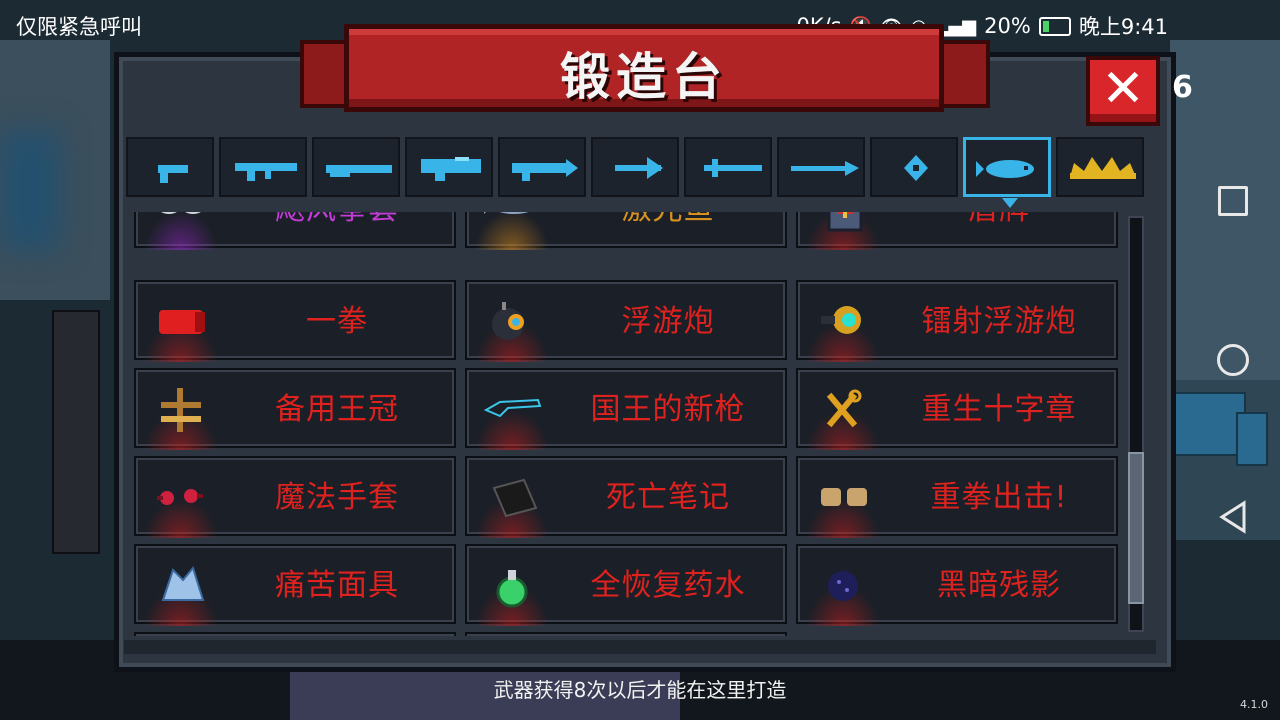 Image resolution: width=1280 pixels, height=720 pixels. Describe the element at coordinates (1123, 27) in the screenshot. I see `clock: 晚上9:41` at that location.